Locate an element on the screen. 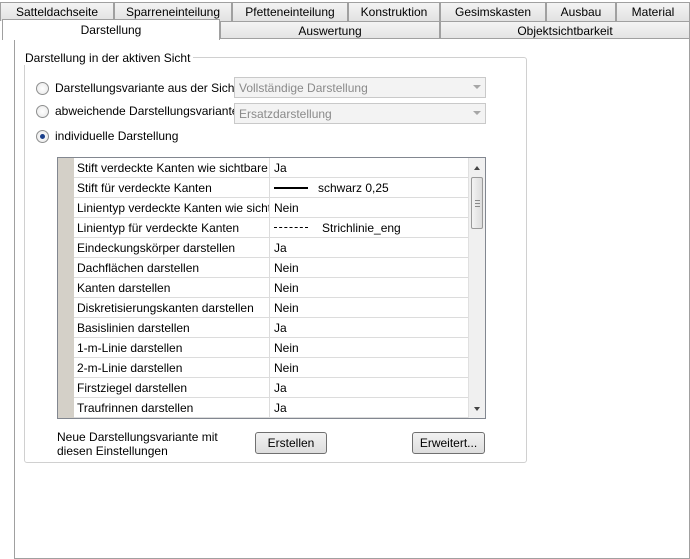 This screenshot has width=690, height=559. radio-individual: individuelle Darstellung is located at coordinates (107, 136).